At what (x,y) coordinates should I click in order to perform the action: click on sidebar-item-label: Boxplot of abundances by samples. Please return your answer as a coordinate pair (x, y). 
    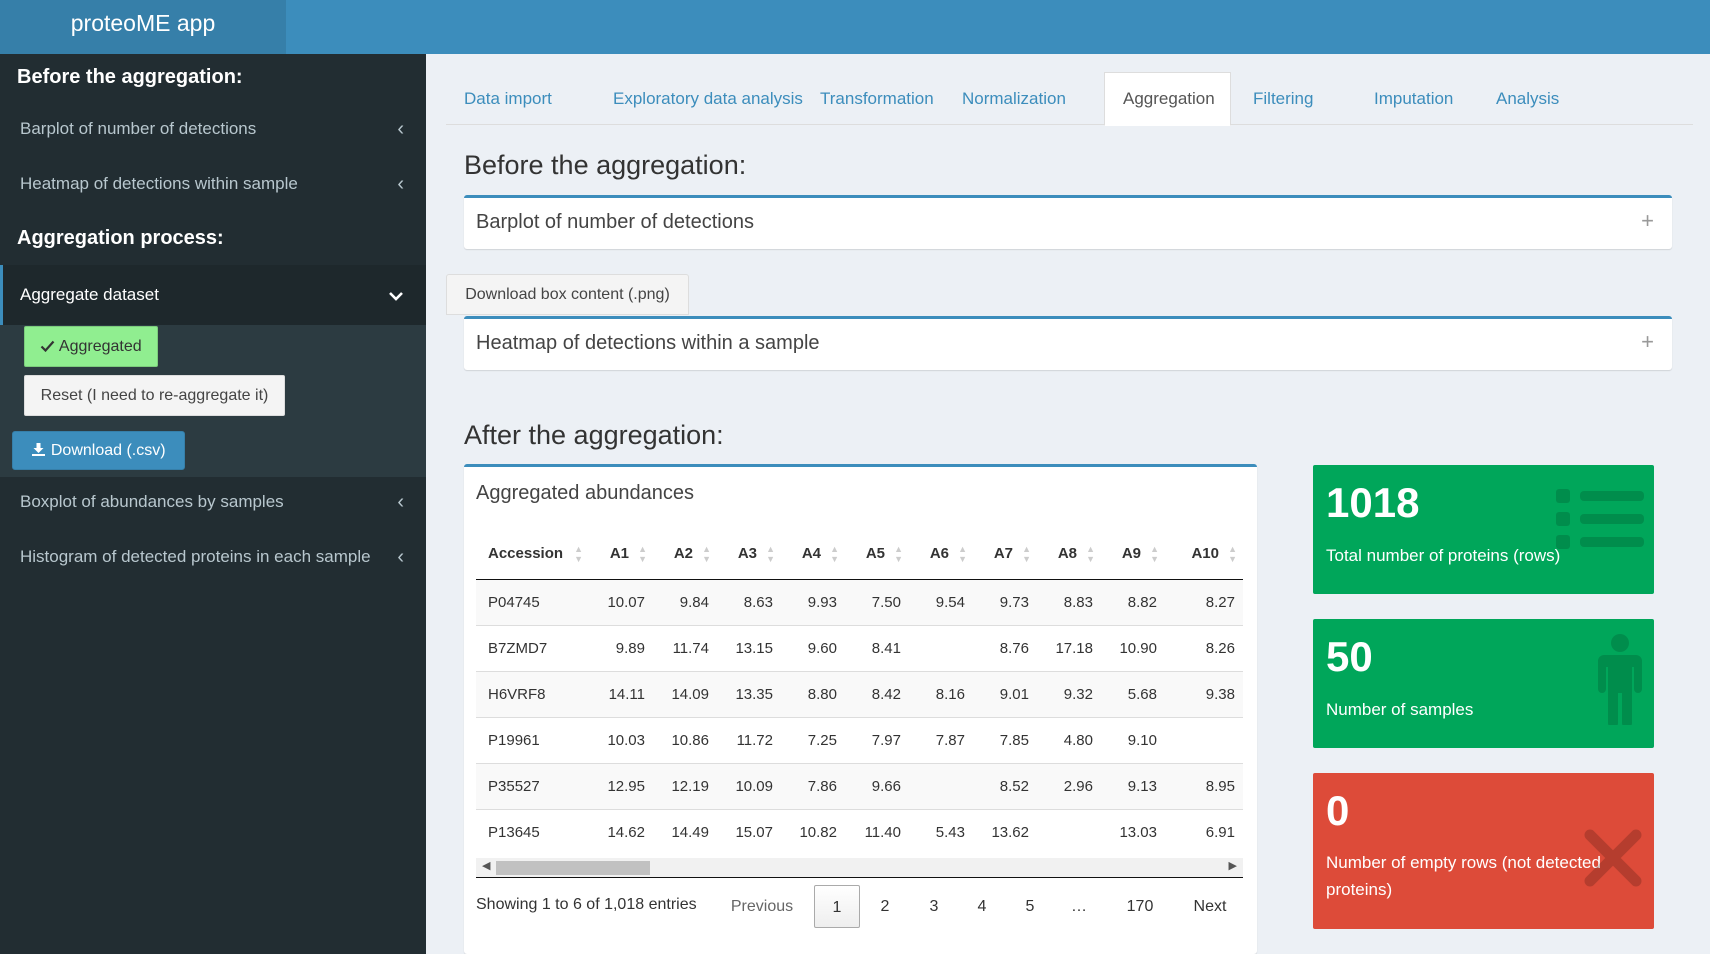
    Looking at the image, I should click on (152, 501).